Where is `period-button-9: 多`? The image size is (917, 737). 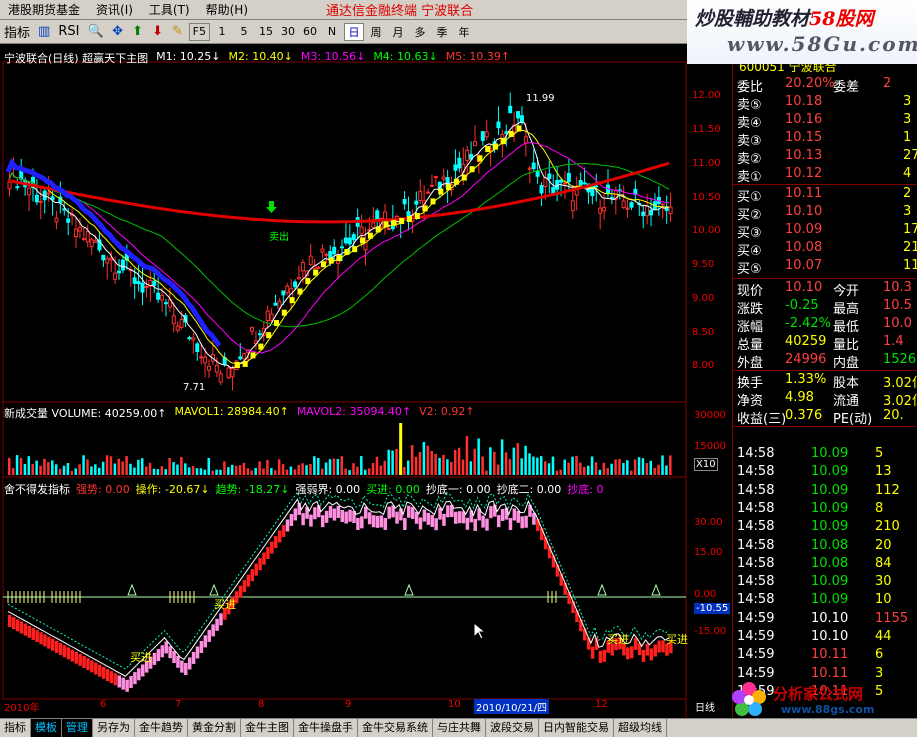 period-button-9: 多 is located at coordinates (420, 32).